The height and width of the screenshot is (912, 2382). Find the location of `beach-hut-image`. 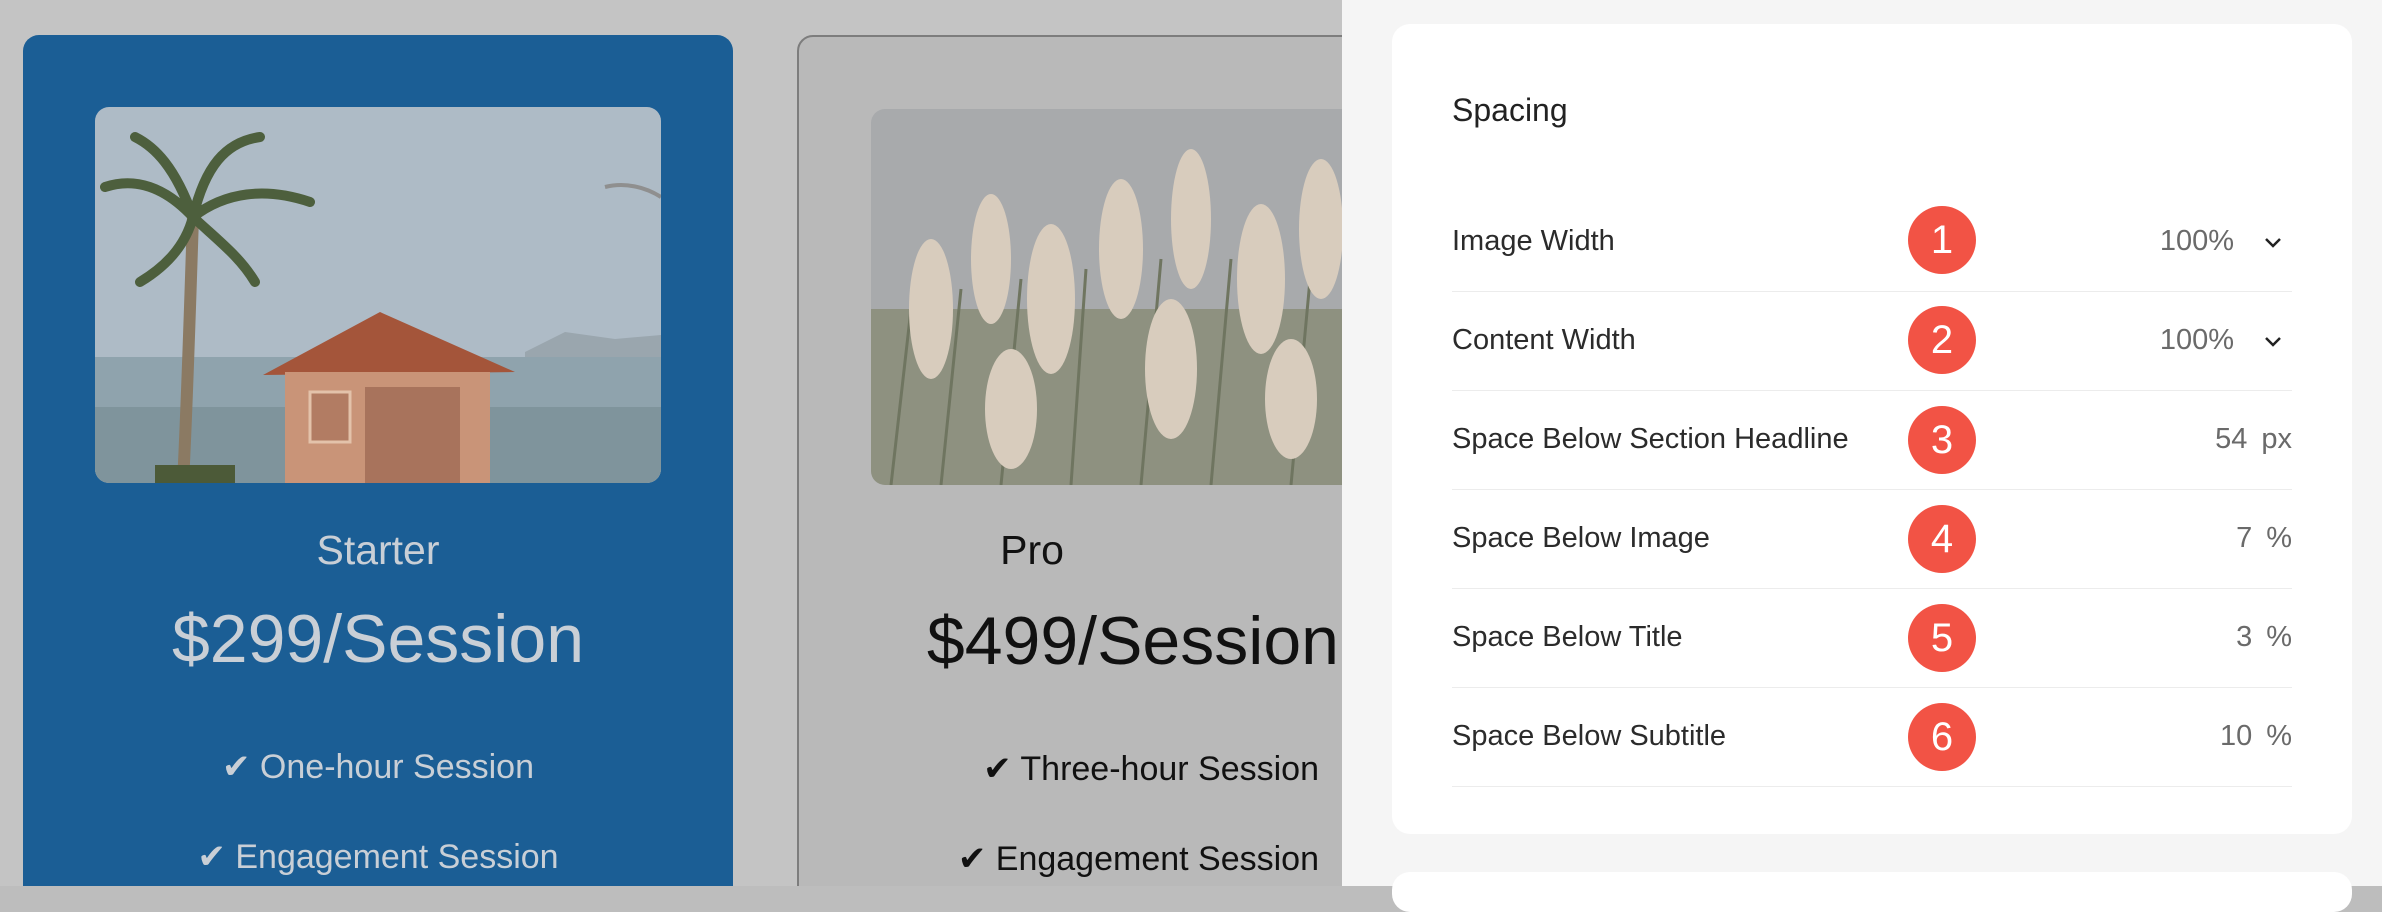

beach-hut-image is located at coordinates (378, 295).